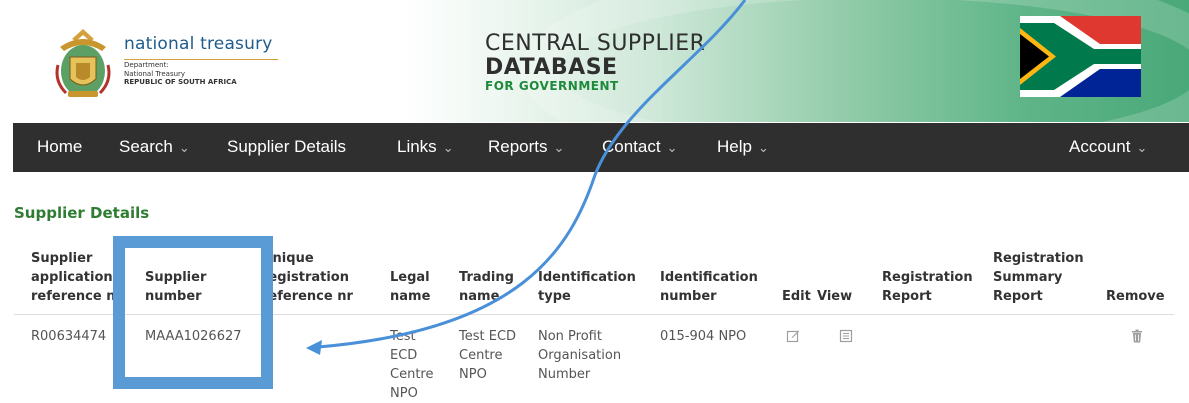 Image resolution: width=1189 pixels, height=403 pixels. I want to click on nav-reports: Reports ⌄, so click(526, 147).